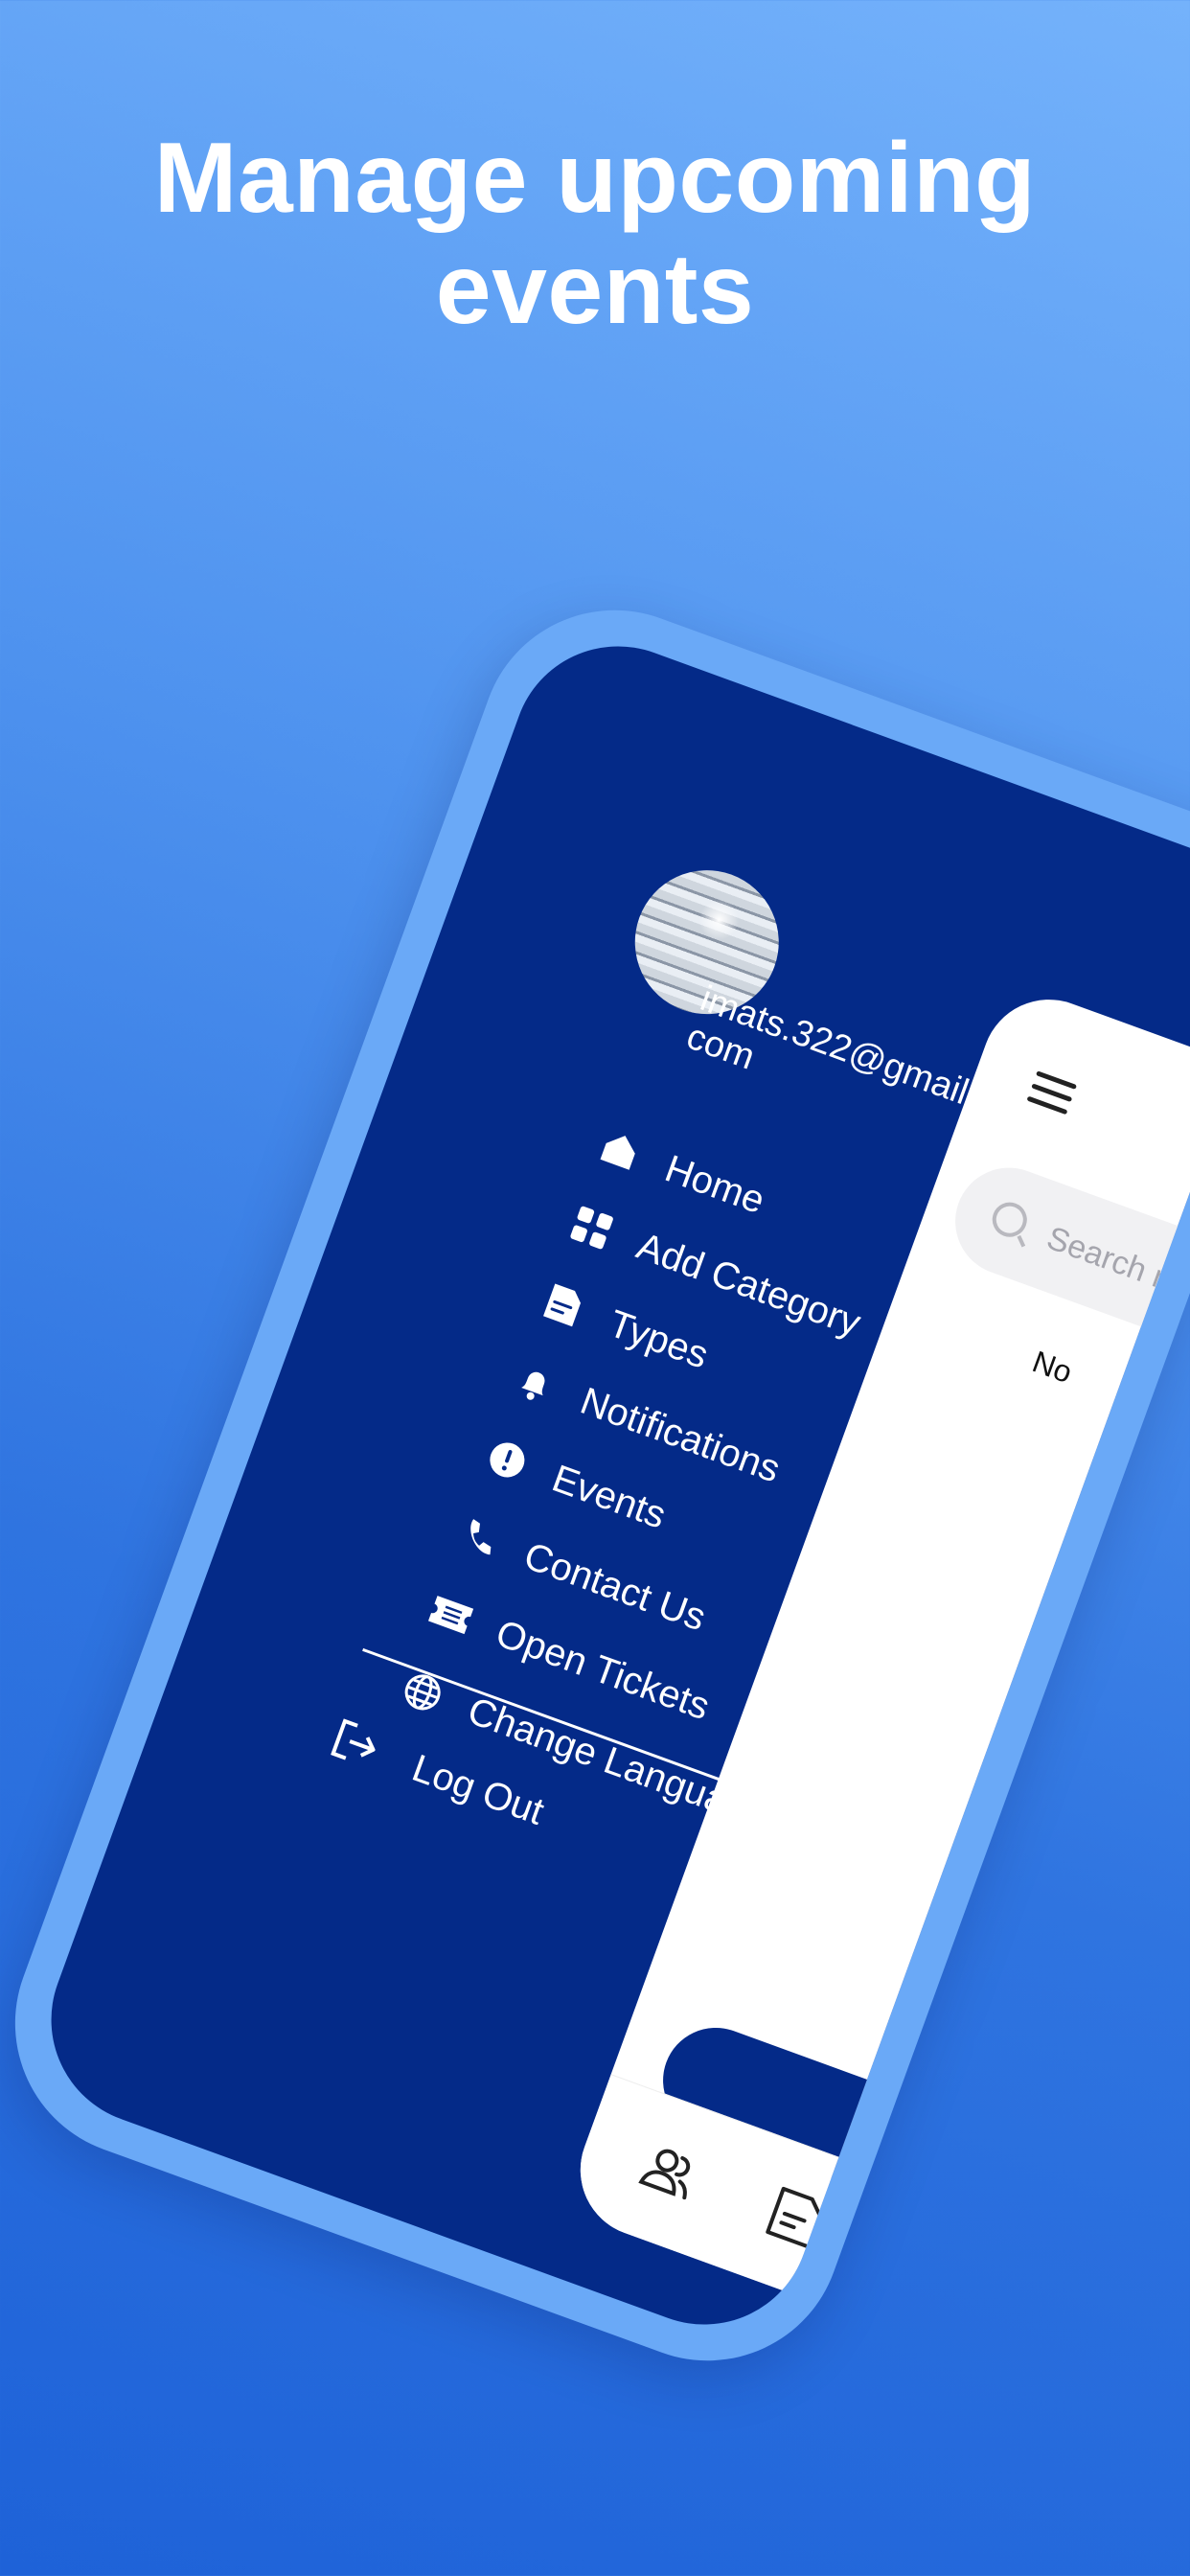  I want to click on search-icon, so click(1010, 1219).